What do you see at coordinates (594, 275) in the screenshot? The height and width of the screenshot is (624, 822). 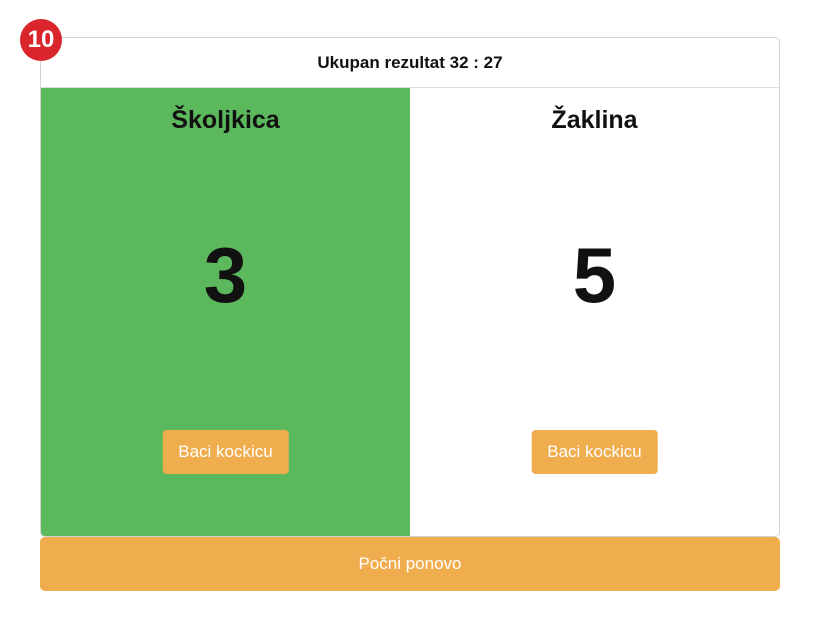 I see `player-2-roll: 5` at bounding box center [594, 275].